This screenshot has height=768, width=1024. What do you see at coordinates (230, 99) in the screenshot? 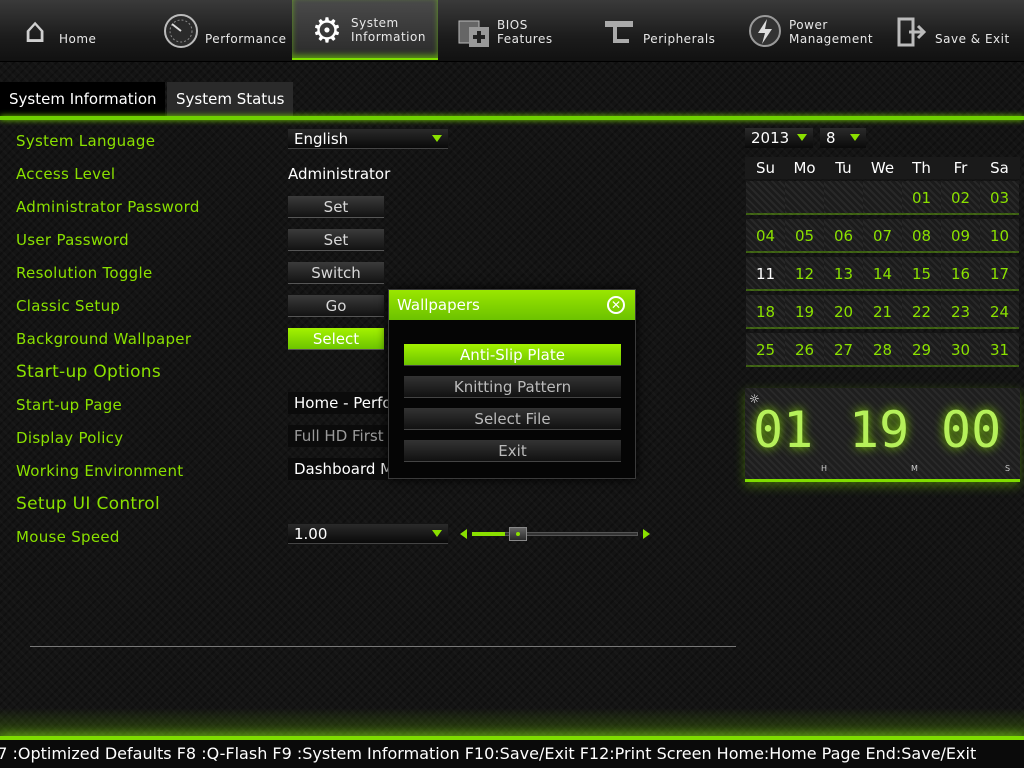
I see `tab-system-status: System Status` at bounding box center [230, 99].